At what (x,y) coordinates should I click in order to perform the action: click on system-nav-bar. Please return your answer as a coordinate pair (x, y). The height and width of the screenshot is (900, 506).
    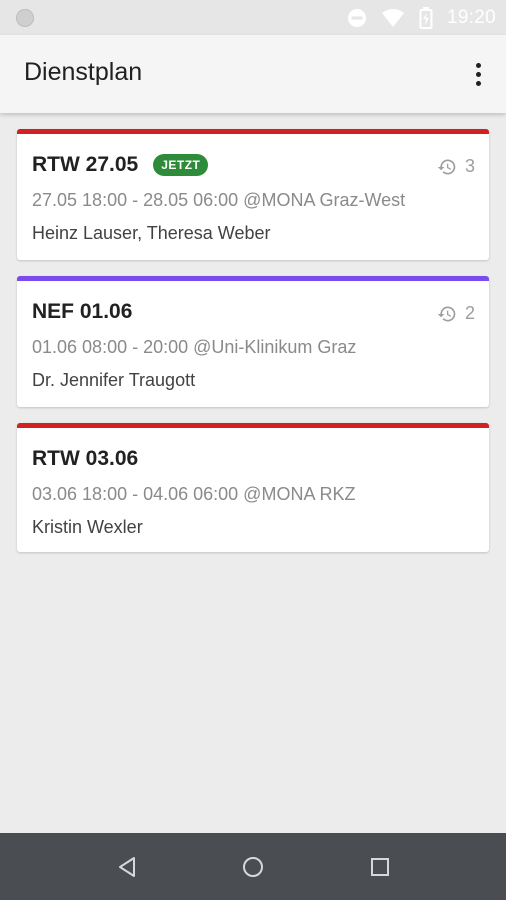
    Looking at the image, I should click on (253, 866).